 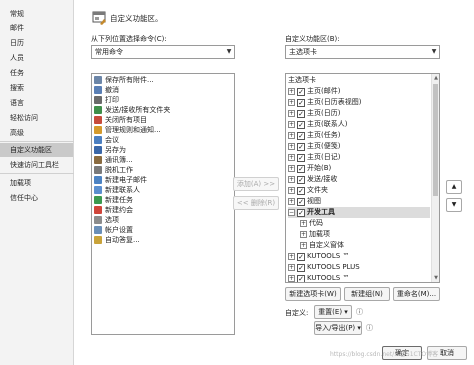 What do you see at coordinates (120, 180) in the screenshot?
I see `list-item: 新建电子邮件` at bounding box center [120, 180].